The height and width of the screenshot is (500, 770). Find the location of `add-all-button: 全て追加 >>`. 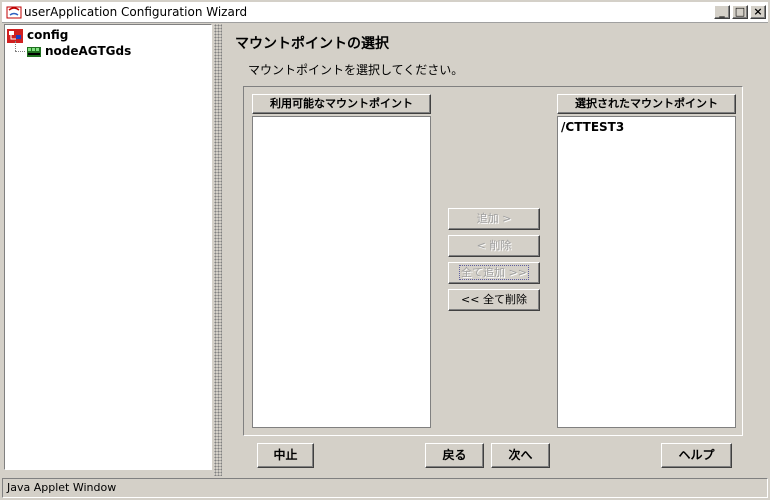

add-all-button: 全て追加 >> is located at coordinates (494, 273).